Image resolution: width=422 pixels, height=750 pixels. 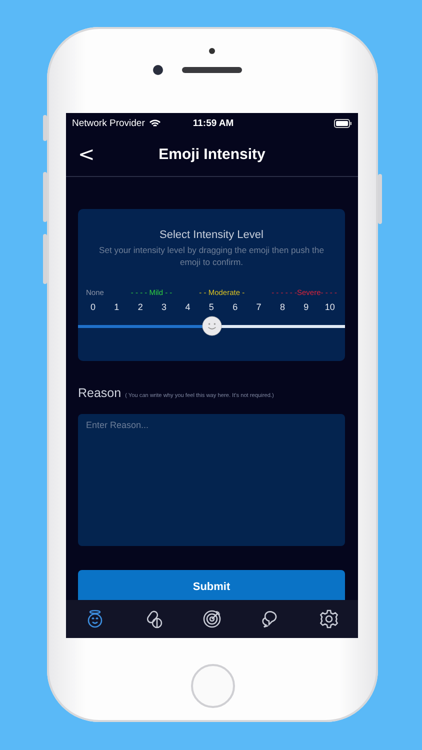 I want to click on slider-track, so click(x=211, y=326).